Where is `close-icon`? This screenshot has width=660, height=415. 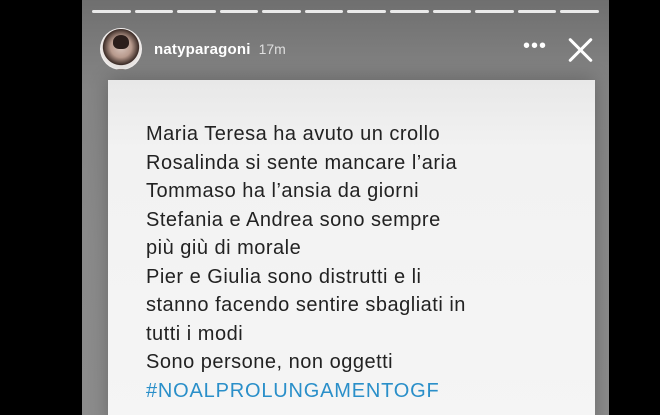
close-icon is located at coordinates (580, 49).